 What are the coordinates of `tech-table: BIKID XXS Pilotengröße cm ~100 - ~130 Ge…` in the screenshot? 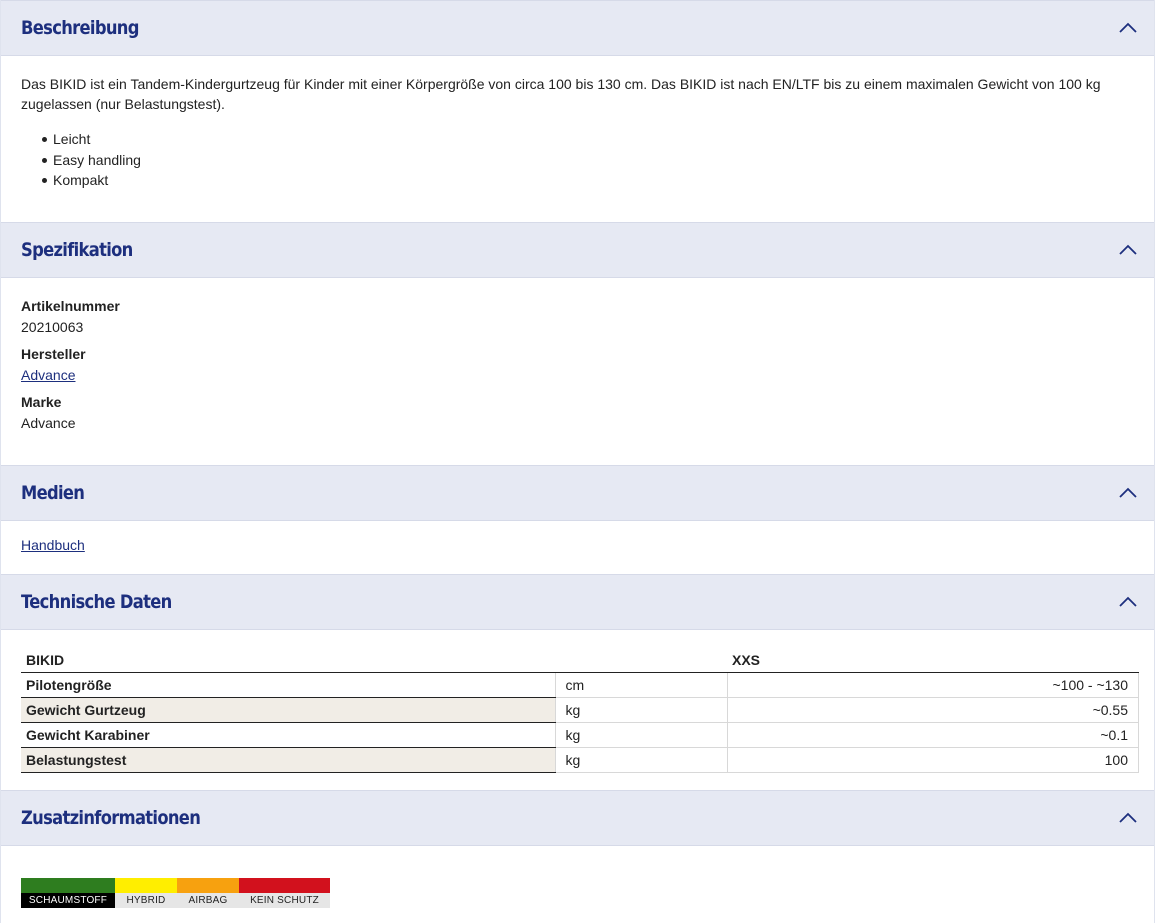 It's located at (580, 710).